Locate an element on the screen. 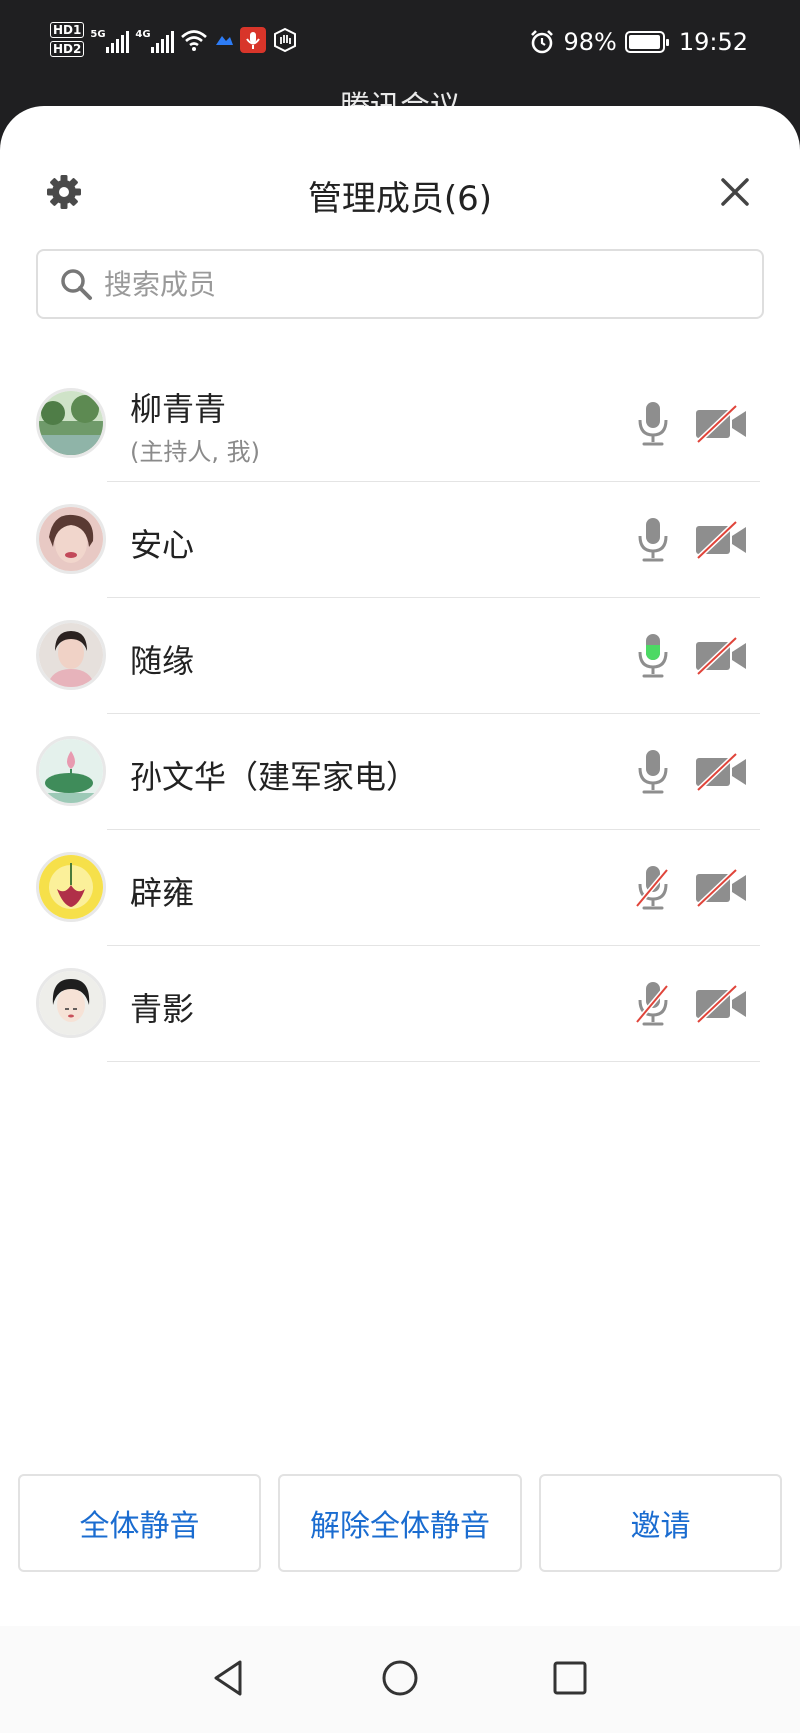  system-nav-bar is located at coordinates (400, 1679).